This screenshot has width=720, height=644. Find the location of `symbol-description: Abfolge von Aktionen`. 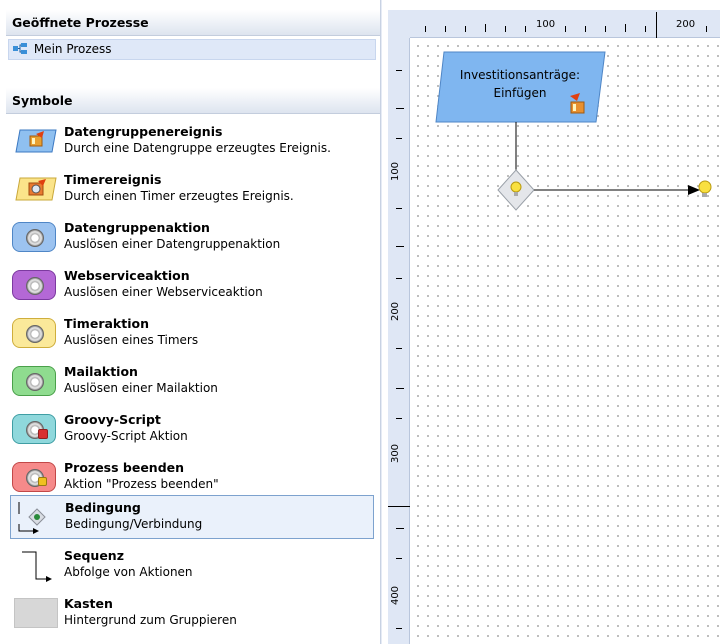

symbol-description: Abfolge von Aktionen is located at coordinates (128, 572).